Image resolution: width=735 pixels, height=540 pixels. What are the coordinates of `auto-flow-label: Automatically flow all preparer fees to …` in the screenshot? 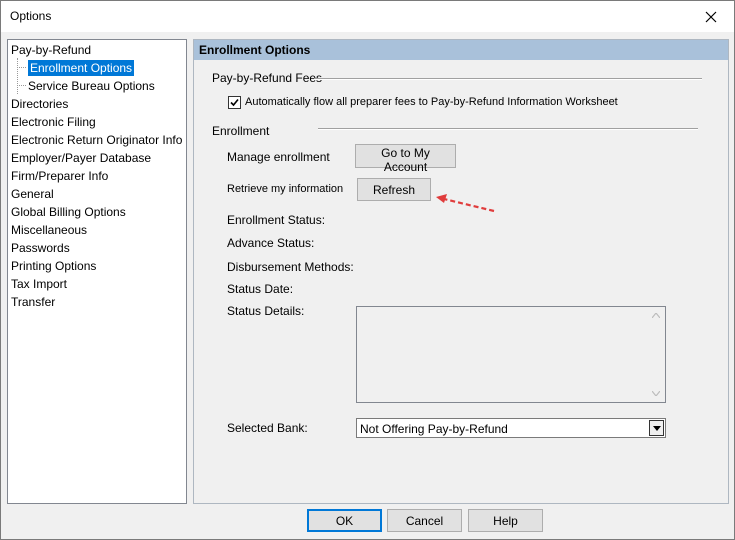 It's located at (431, 102).